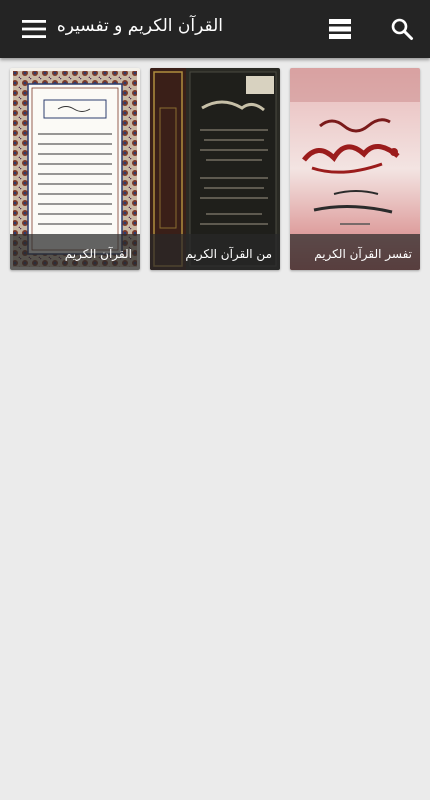 The width and height of the screenshot is (430, 800). Describe the element at coordinates (355, 169) in the screenshot. I see `book-card: تفسر القرآن الكريم` at that location.